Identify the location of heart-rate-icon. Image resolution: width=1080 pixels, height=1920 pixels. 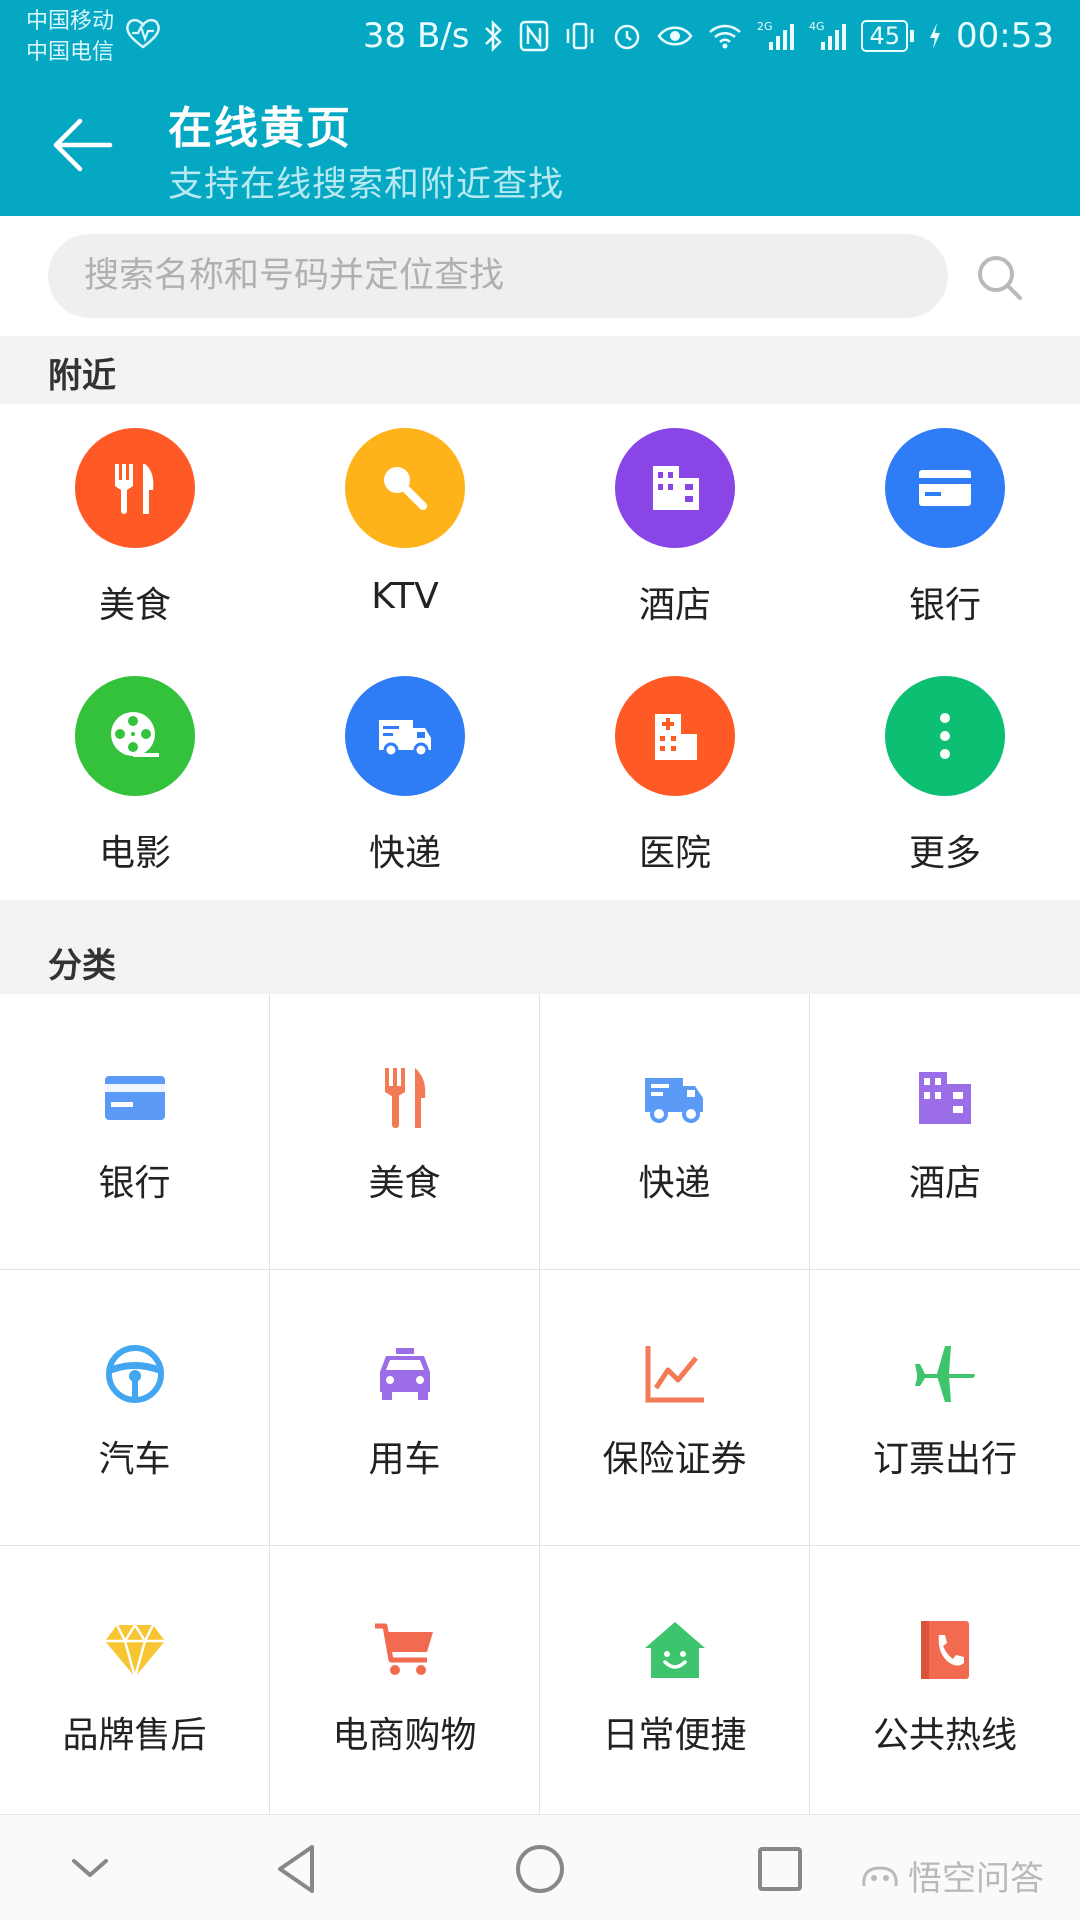
(143, 33).